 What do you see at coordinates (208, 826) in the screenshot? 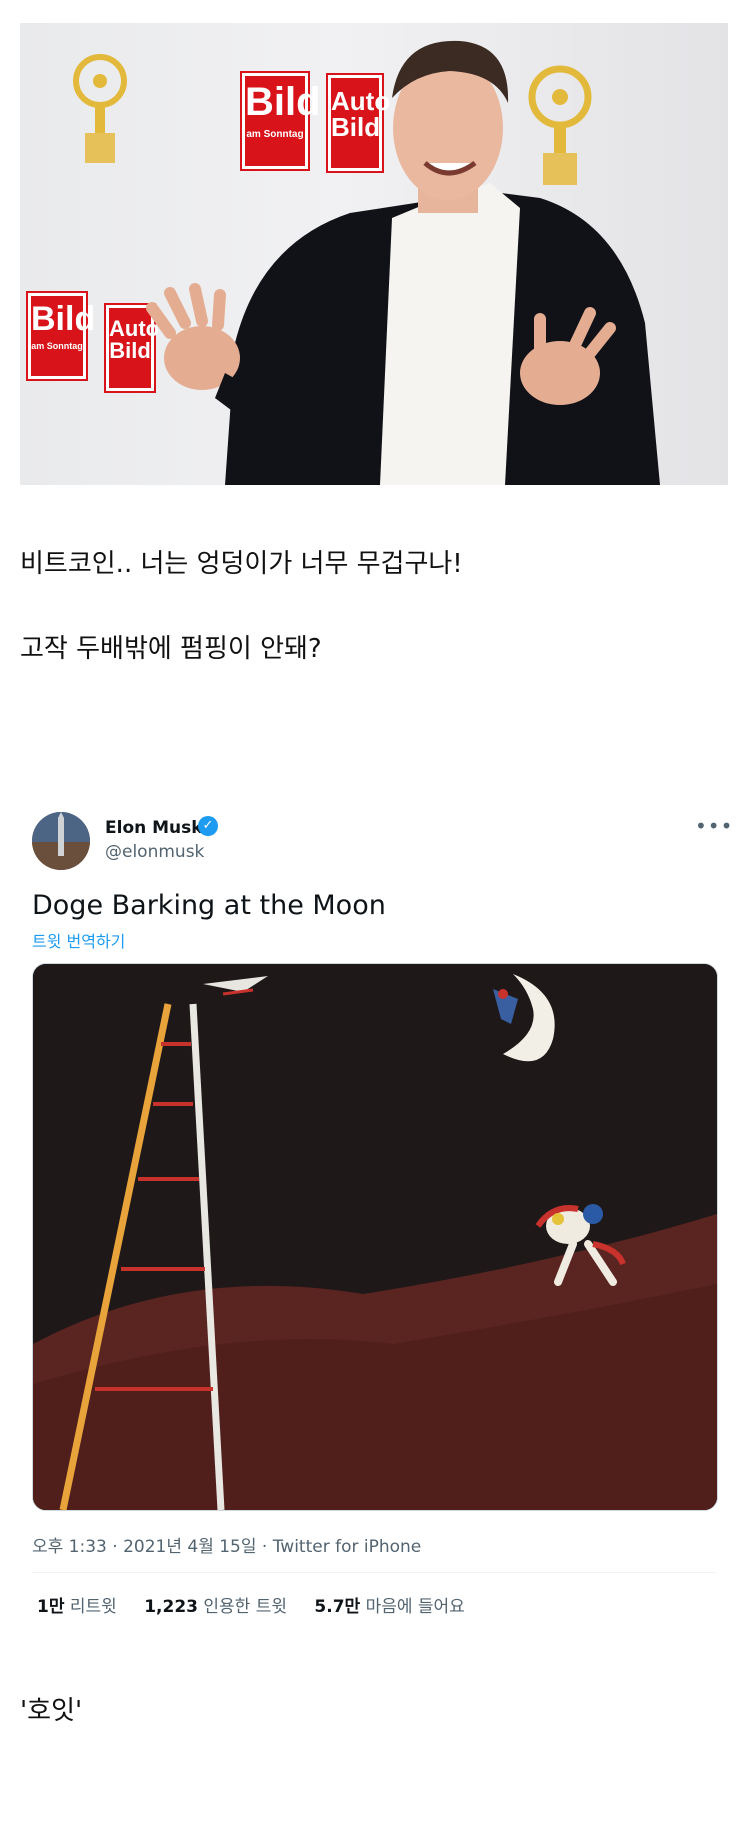
I see `verified-badge-icon: ✓` at bounding box center [208, 826].